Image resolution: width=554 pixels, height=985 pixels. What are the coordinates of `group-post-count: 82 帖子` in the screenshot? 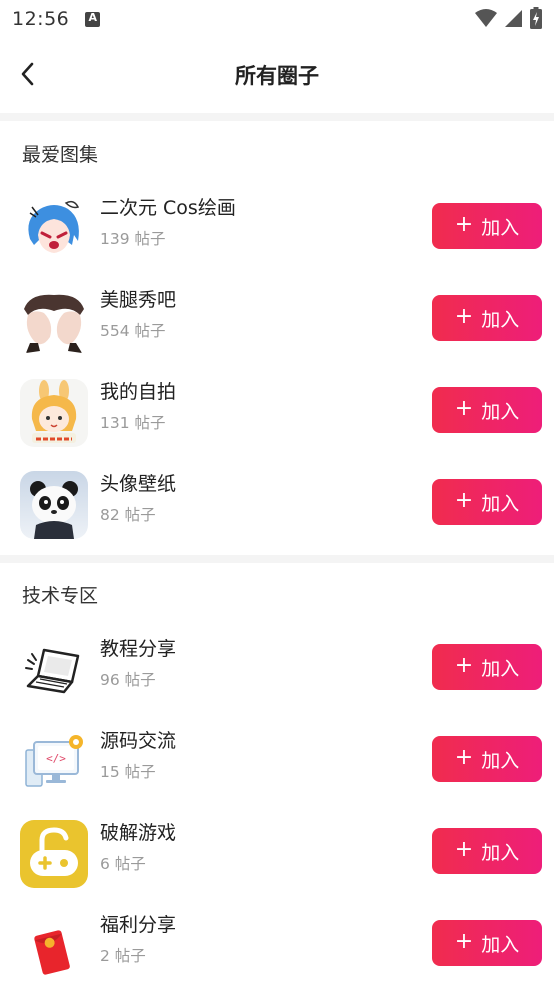 It's located at (128, 515).